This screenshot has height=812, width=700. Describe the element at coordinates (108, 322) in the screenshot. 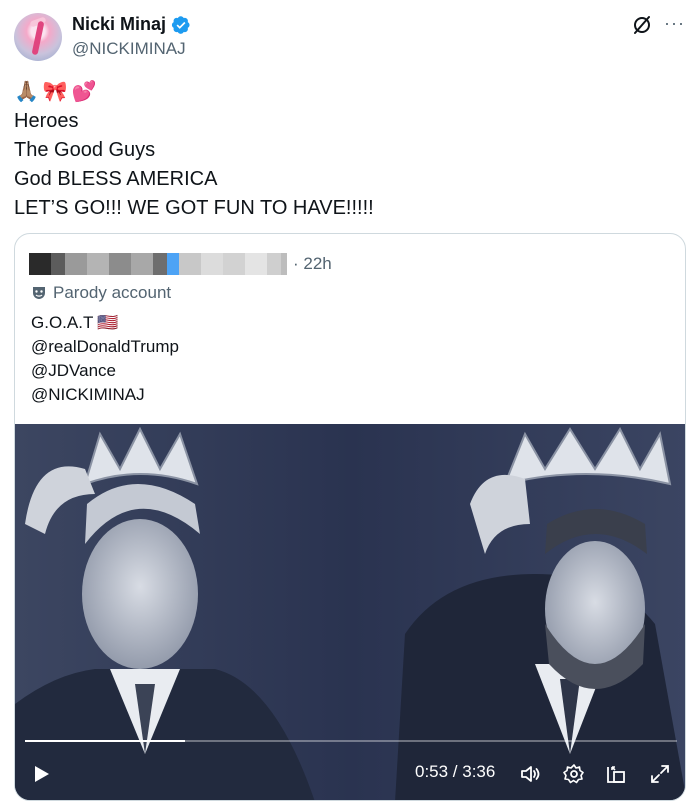

I see `us-flag-emoji: 🇺🇸` at that location.